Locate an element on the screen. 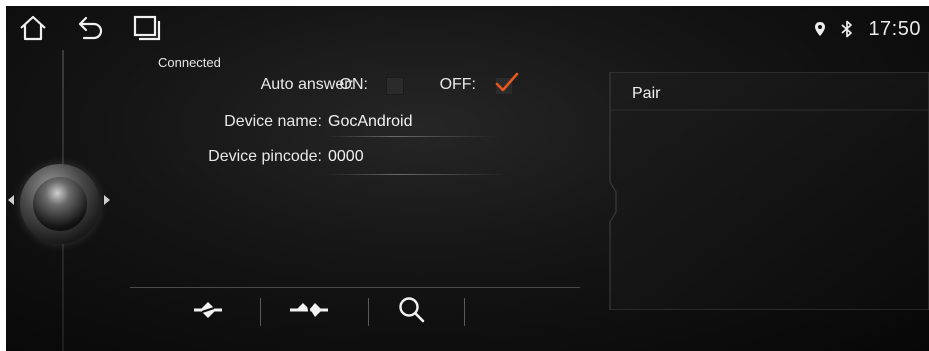 This screenshot has width=929, height=351. toolbar-divider is located at coordinates (355, 287).